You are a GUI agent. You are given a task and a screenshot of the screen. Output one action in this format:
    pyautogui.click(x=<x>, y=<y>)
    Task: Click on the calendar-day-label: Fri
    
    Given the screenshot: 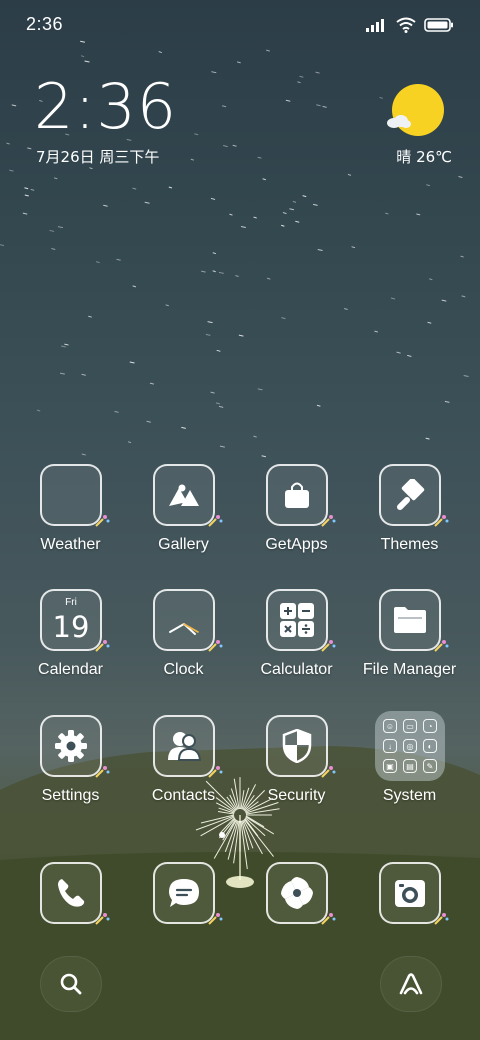 What is the action you would take?
    pyautogui.click(x=71, y=602)
    